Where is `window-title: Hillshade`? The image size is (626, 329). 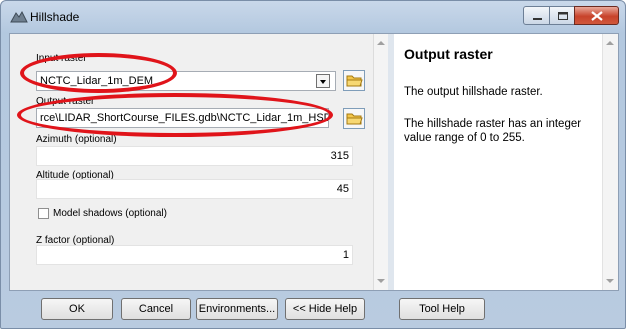 window-title: Hillshade is located at coordinates (55, 17).